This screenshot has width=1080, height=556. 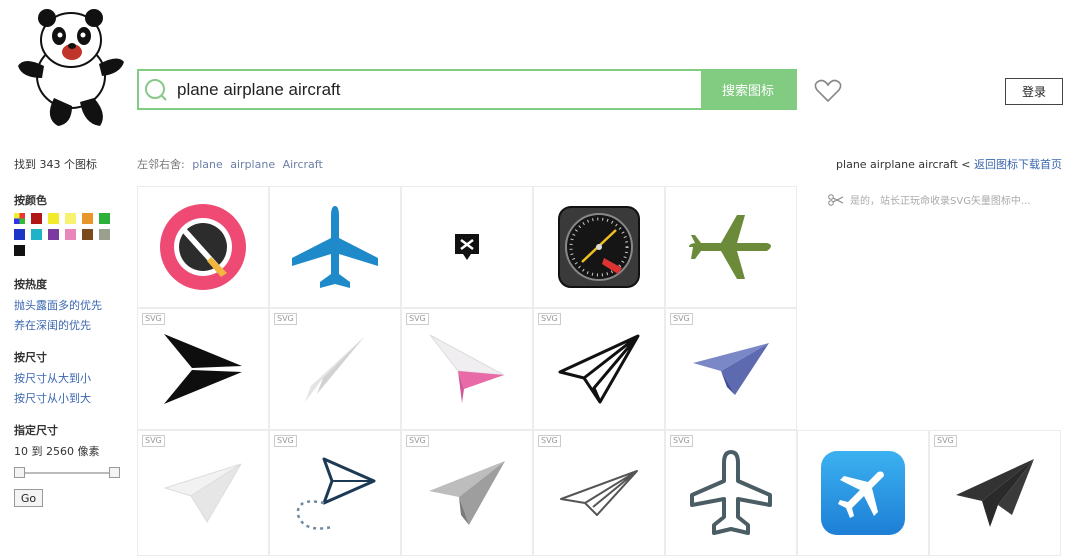 I want to click on airport-badge-icon, so click(x=467, y=247).